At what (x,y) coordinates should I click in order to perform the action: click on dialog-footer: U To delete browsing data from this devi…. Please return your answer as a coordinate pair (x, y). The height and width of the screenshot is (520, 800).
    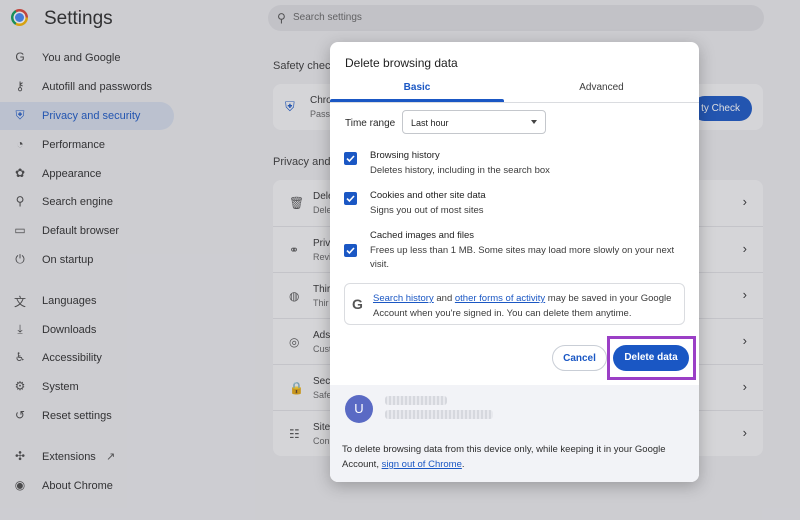
    Looking at the image, I should click on (514, 433).